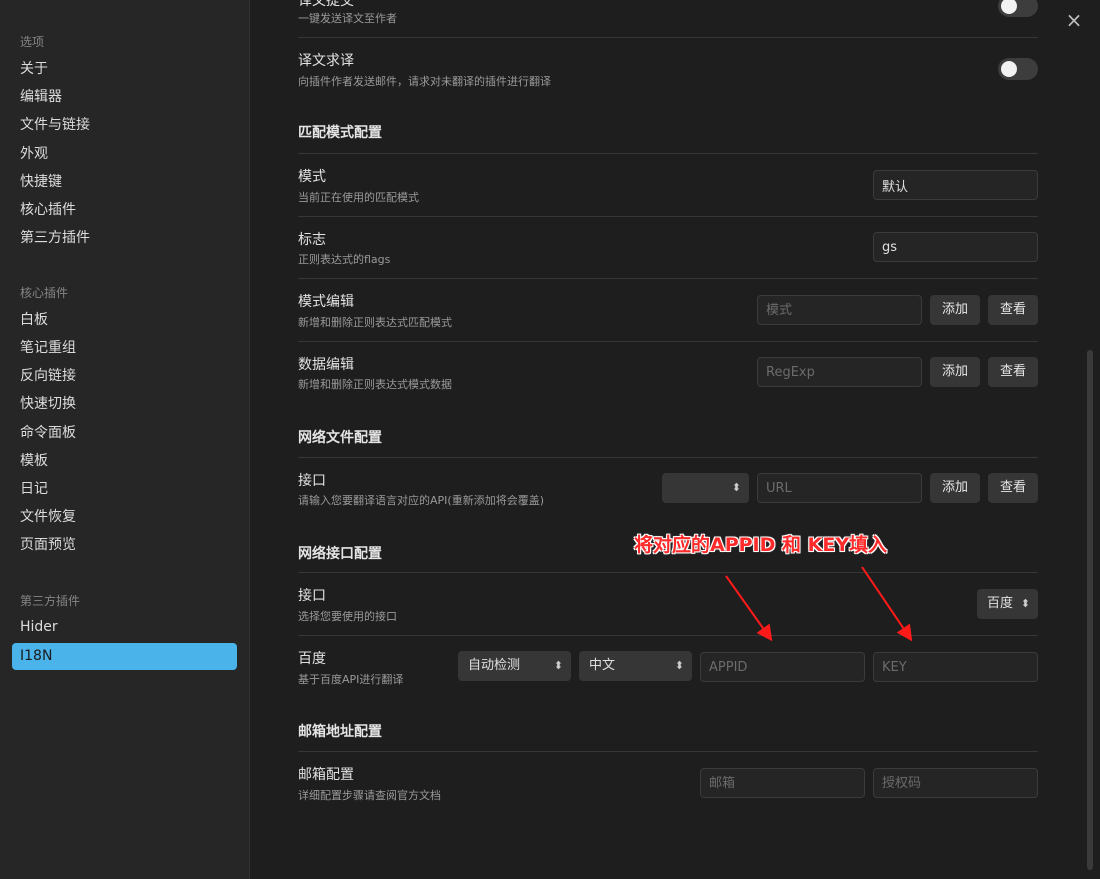 This screenshot has width=1100, height=879. I want to click on scrollbar, so click(1090, 610).